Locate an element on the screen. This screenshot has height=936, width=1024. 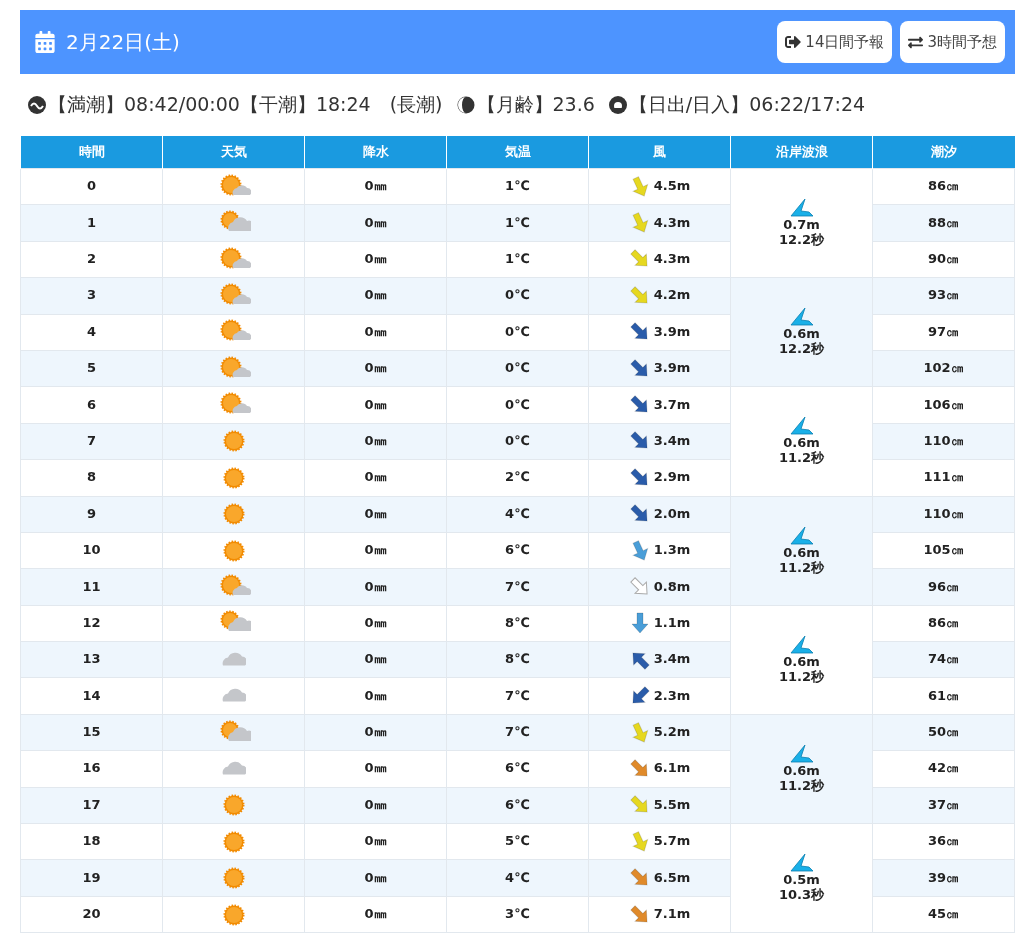
hour-cell: 1 is located at coordinates (91, 222).